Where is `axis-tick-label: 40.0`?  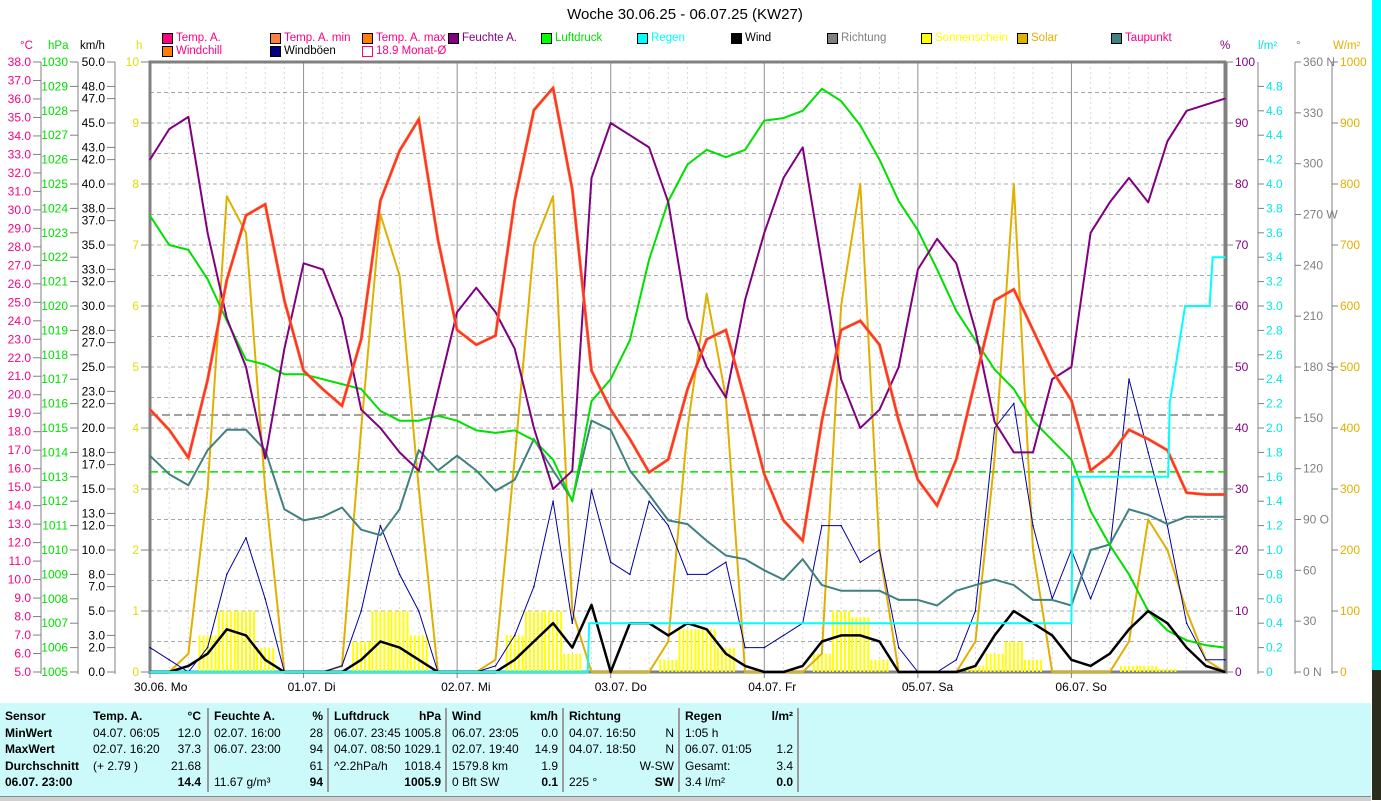
axis-tick-label: 40.0 is located at coordinates (94, 184).